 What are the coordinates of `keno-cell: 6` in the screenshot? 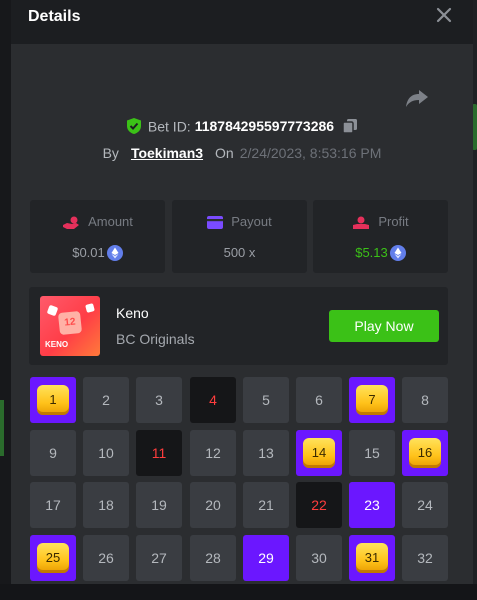 It's located at (319, 400).